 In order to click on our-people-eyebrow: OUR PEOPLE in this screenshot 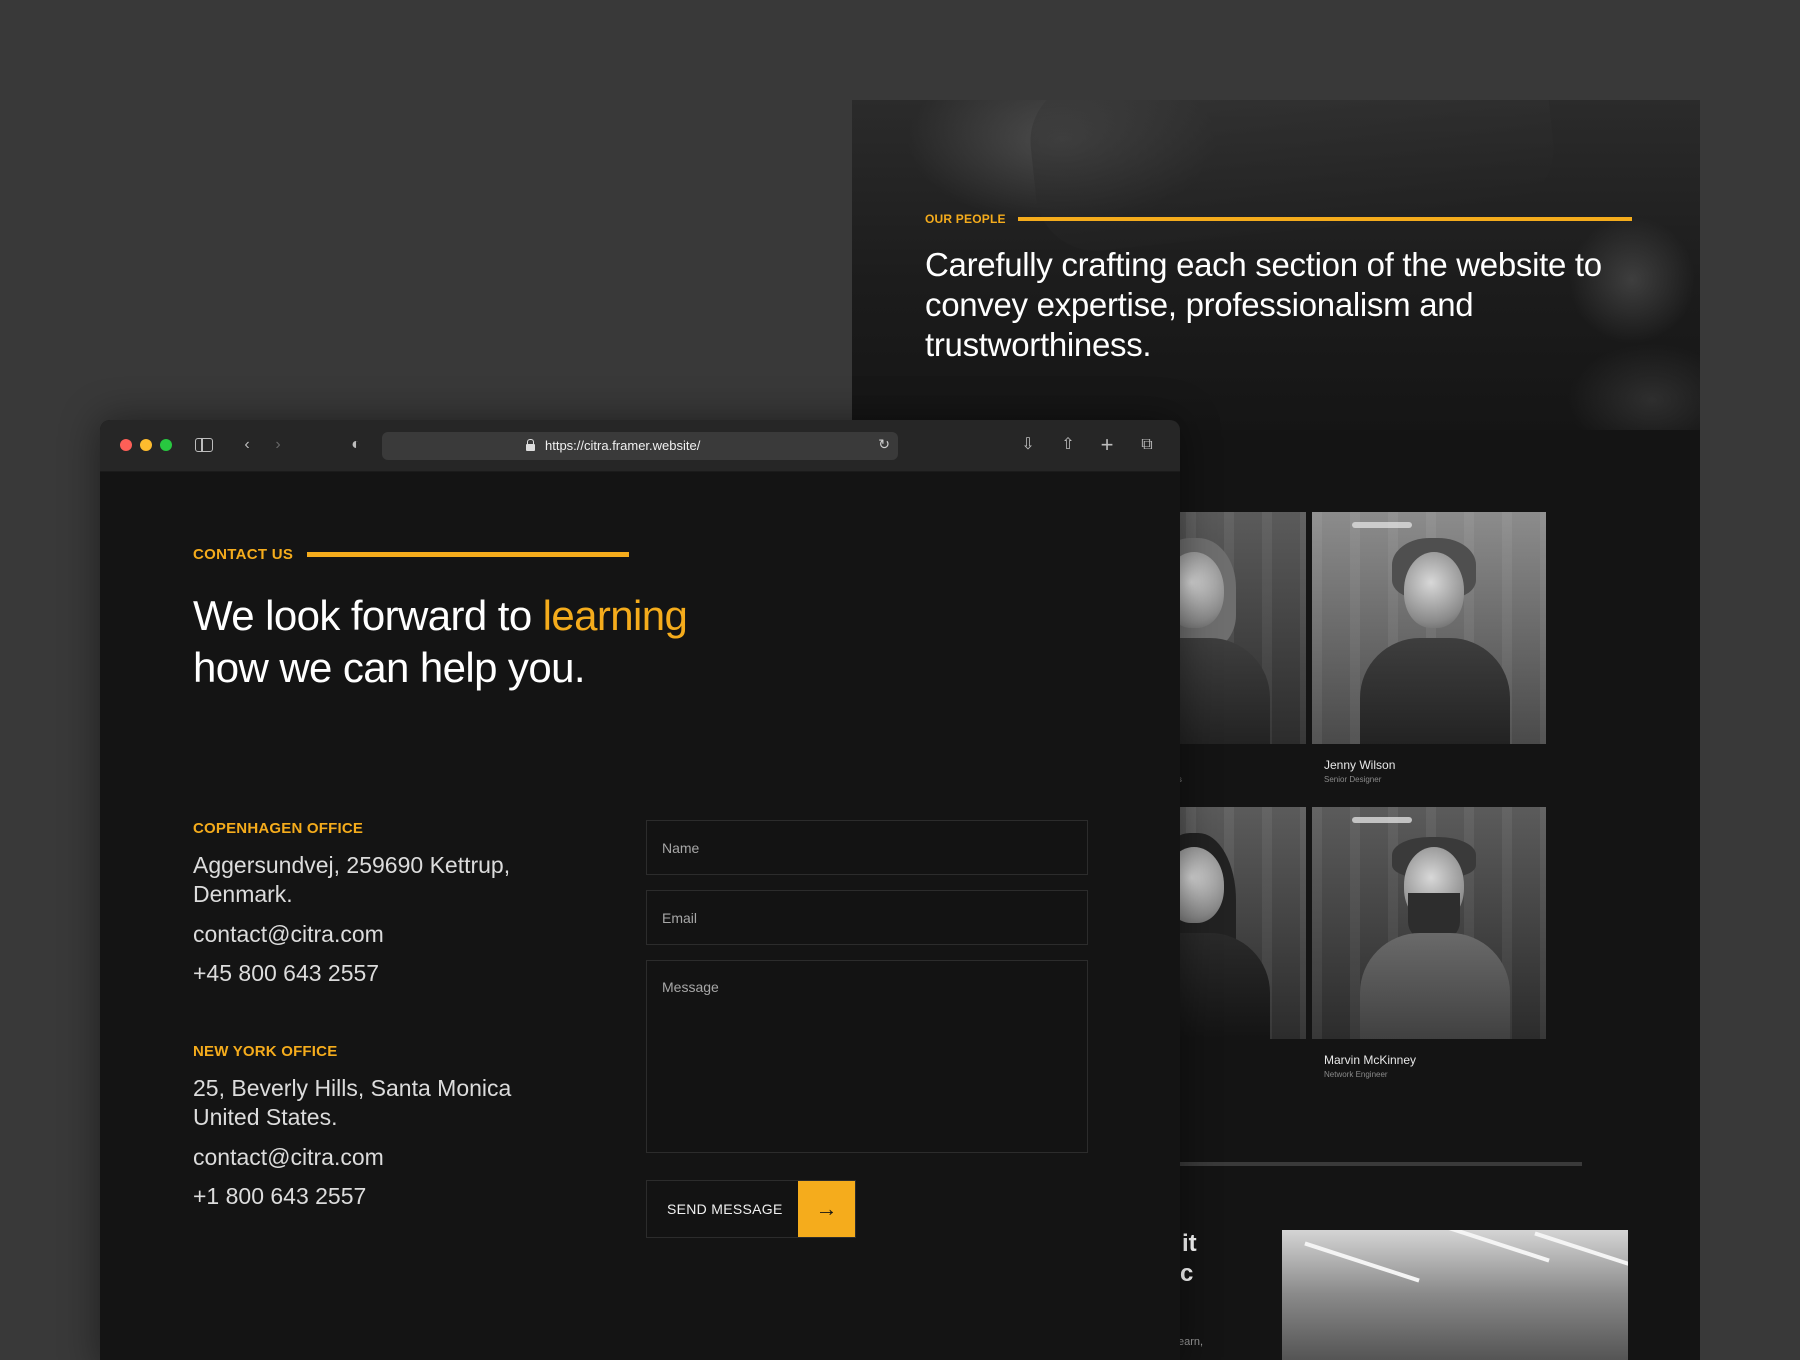, I will do `click(1278, 219)`.